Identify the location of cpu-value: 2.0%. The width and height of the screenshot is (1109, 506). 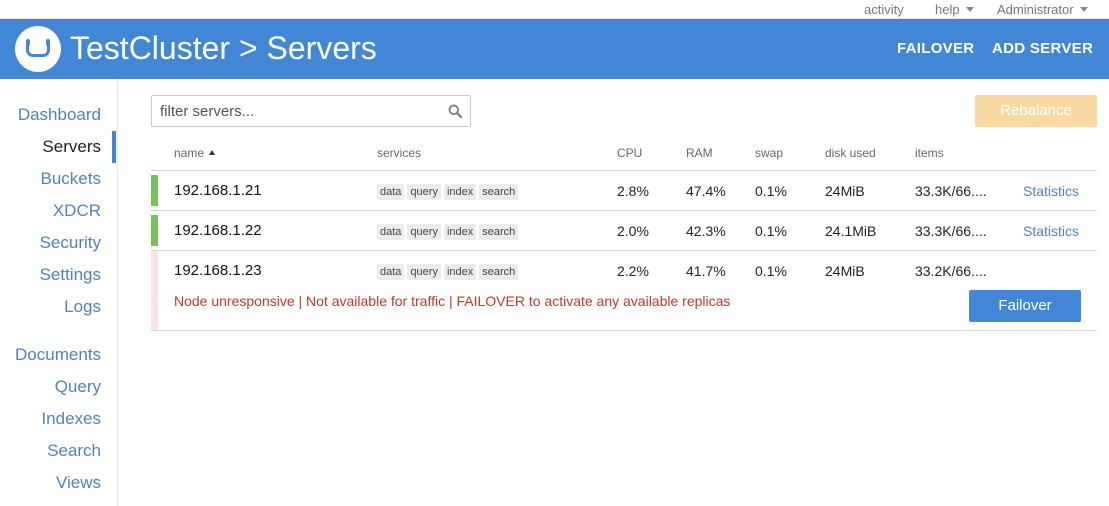
(633, 231).